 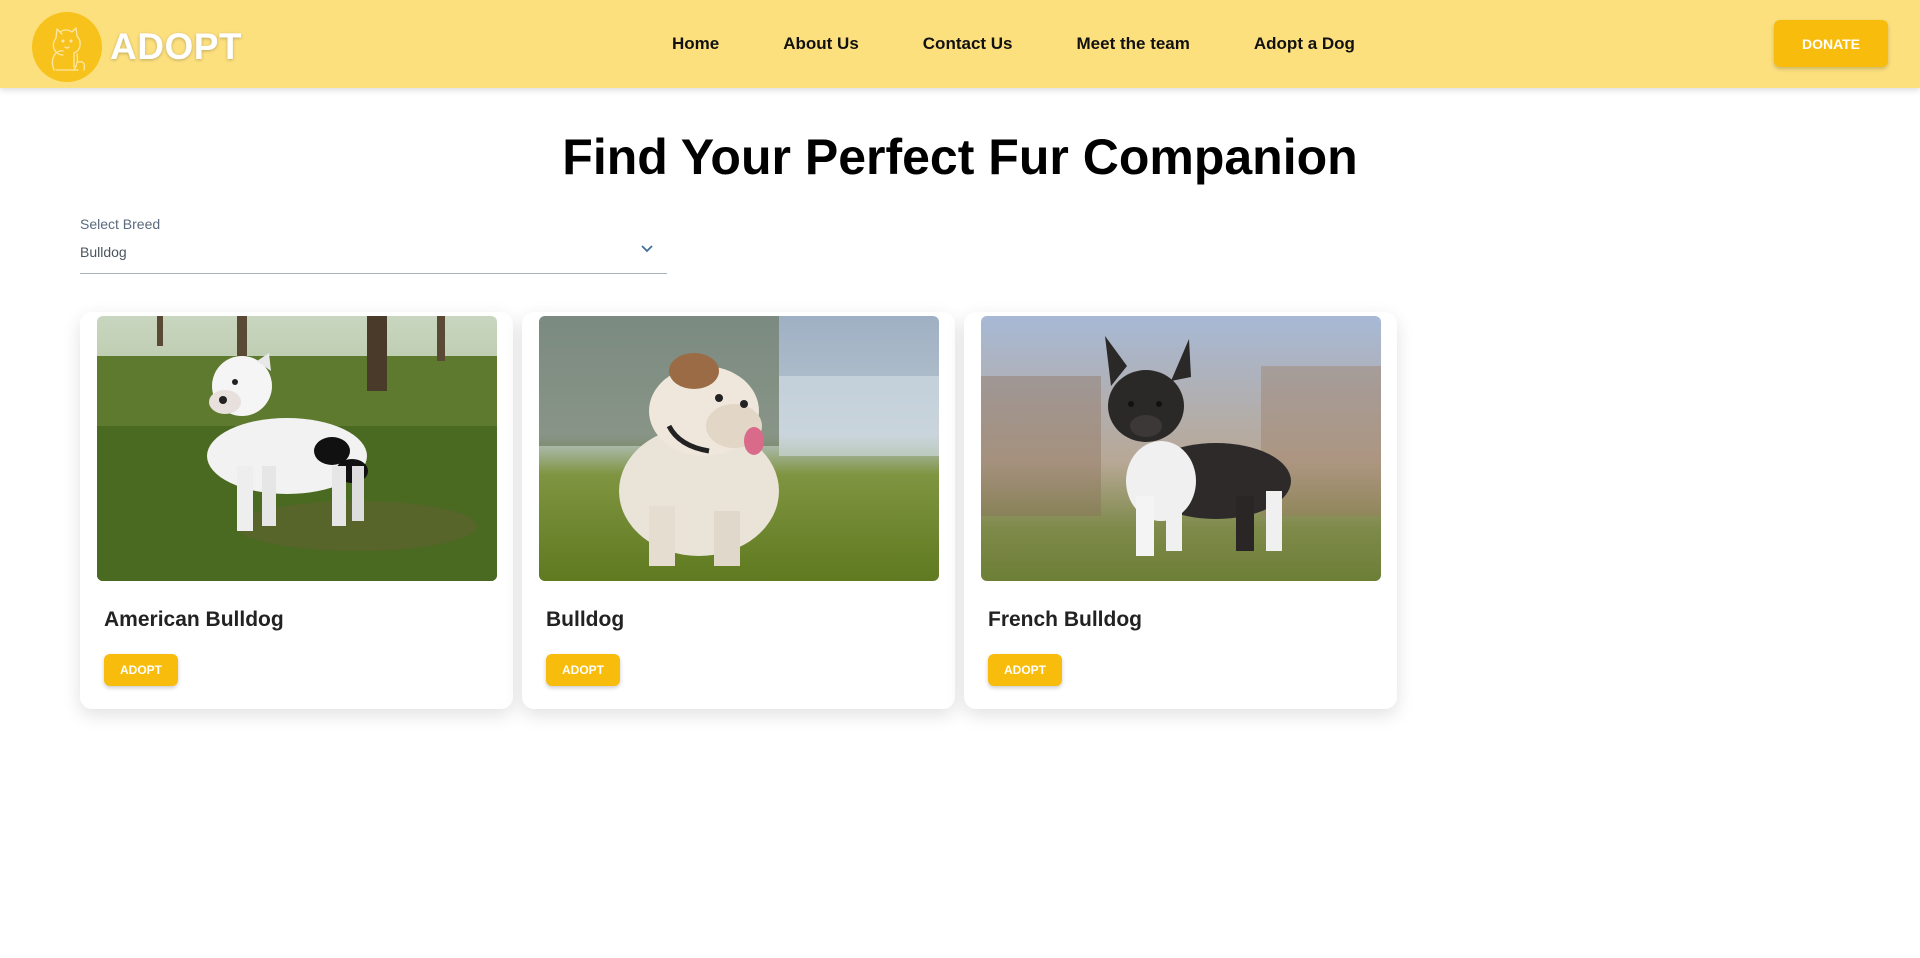 I want to click on breed-select-dropdown: Bulldog, so click(x=373, y=259).